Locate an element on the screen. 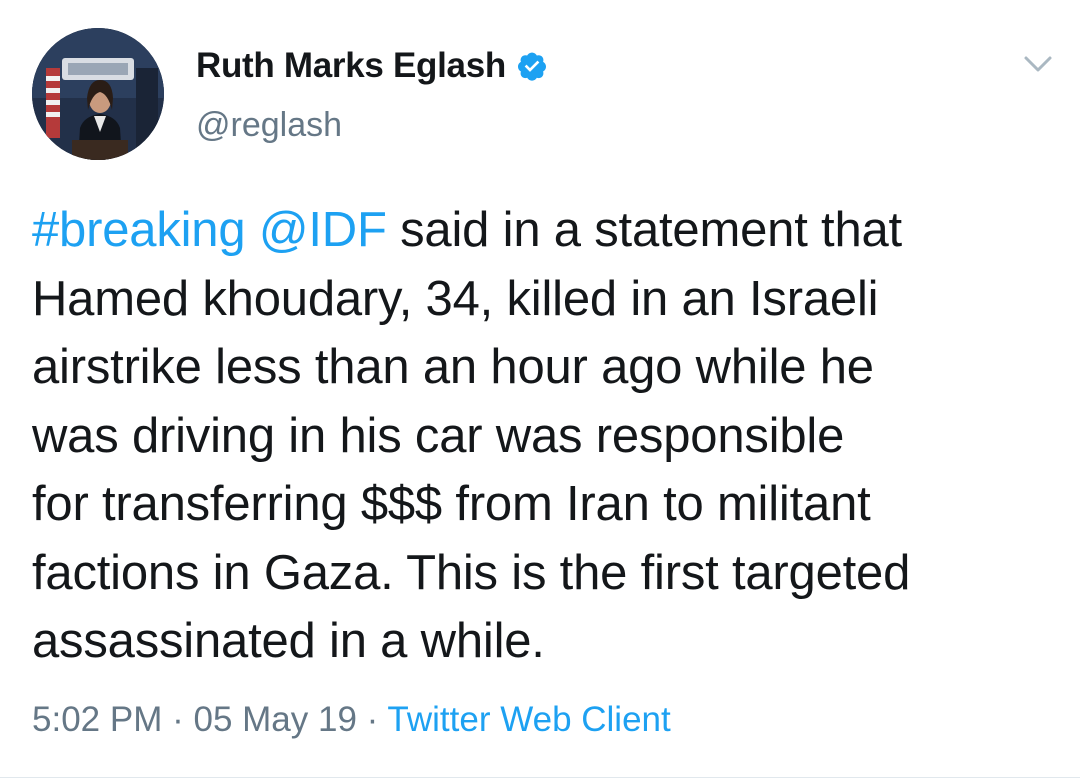  tweet-time: 5:02 PM is located at coordinates (97, 719).